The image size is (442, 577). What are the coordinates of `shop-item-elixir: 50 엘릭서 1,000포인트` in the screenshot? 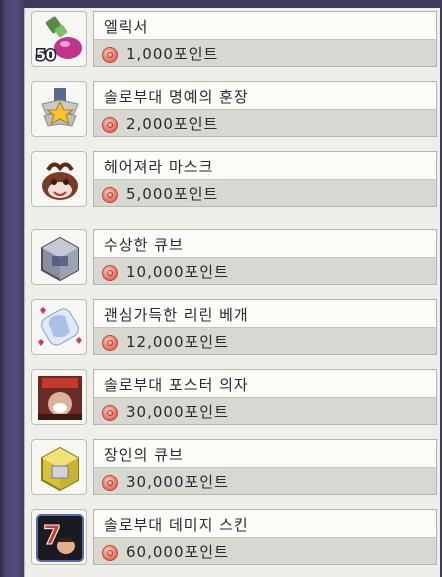 It's located at (233, 39).